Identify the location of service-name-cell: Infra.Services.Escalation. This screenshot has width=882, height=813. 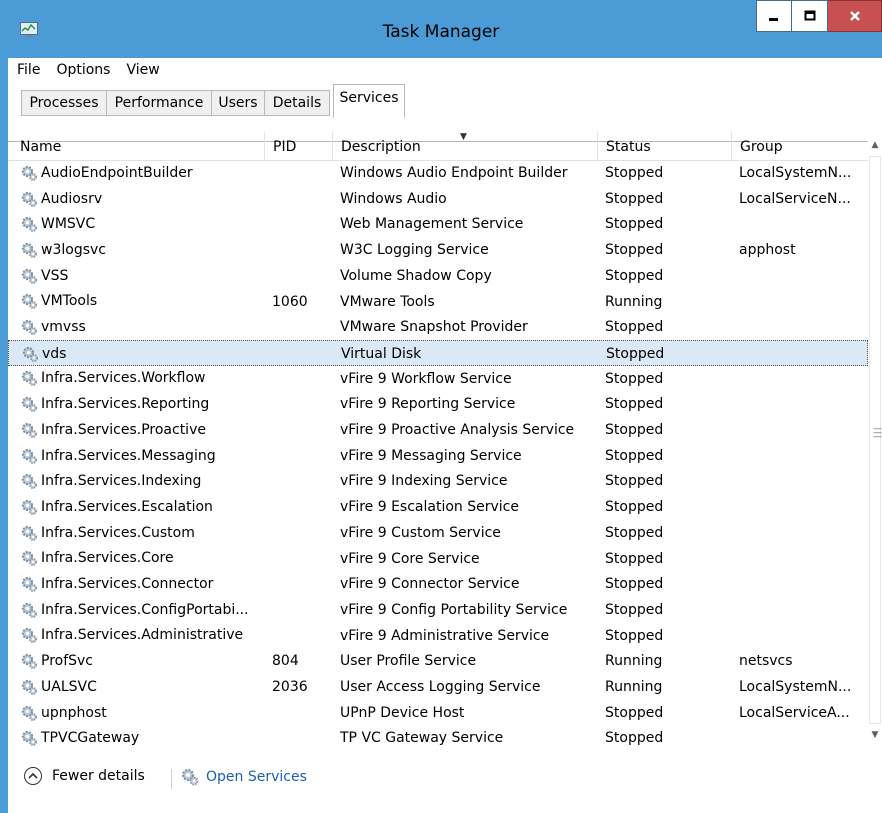
(145, 507).